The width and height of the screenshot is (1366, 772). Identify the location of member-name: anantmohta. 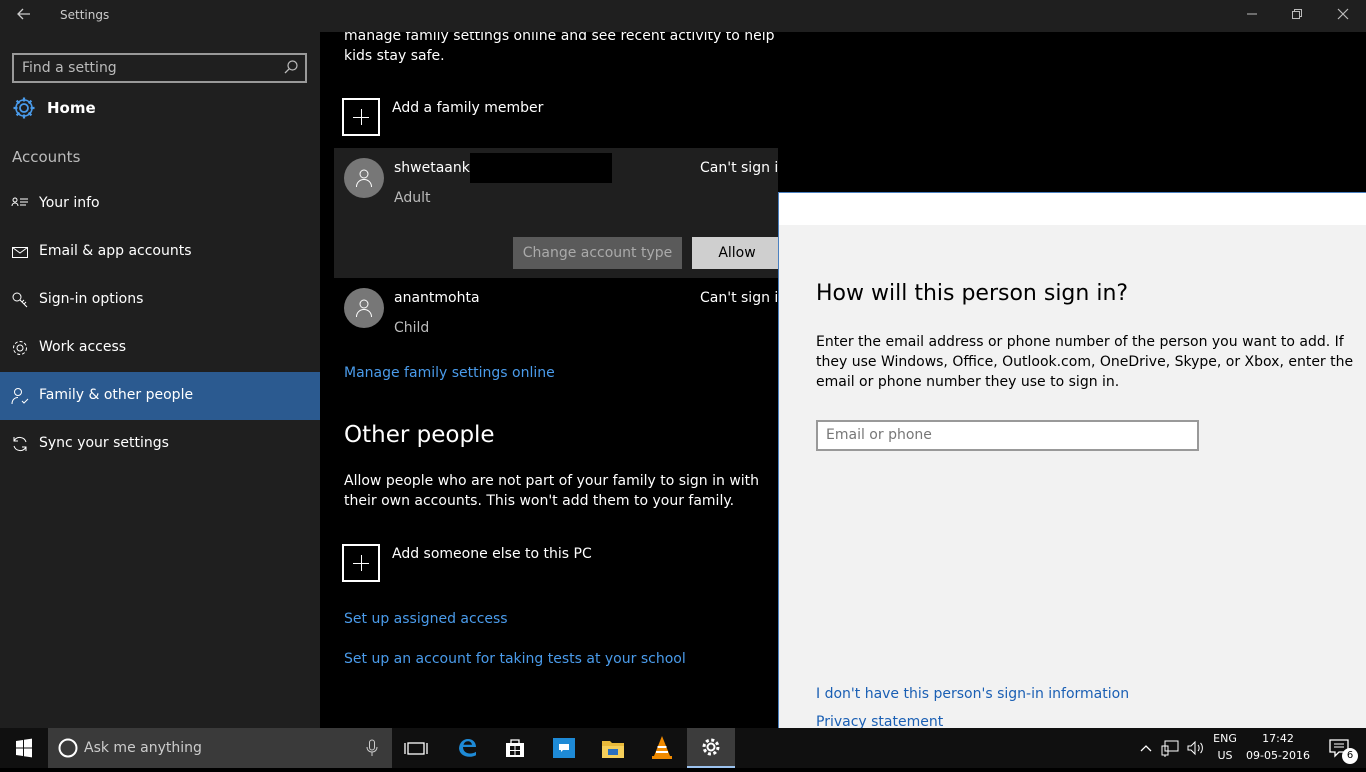
(437, 298).